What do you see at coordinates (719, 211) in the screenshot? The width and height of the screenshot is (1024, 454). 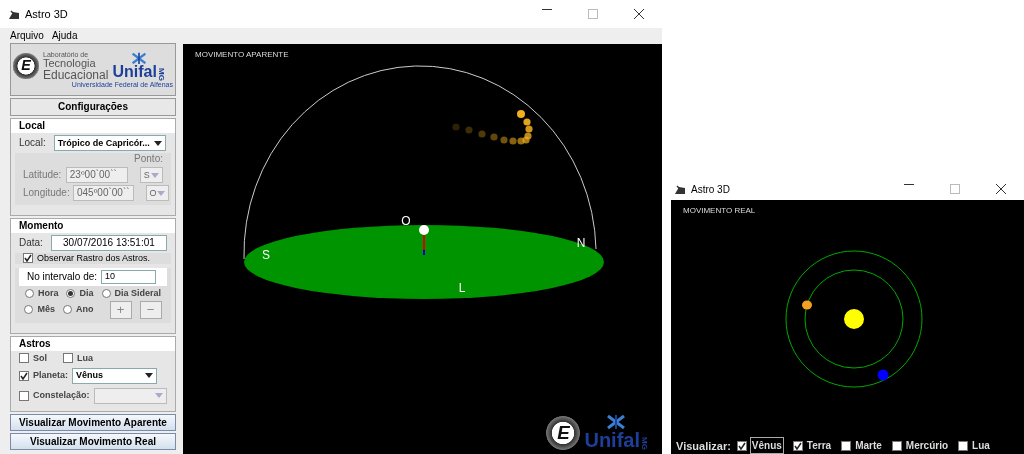 I see `scene-title: MOVIMENTO REAL` at bounding box center [719, 211].